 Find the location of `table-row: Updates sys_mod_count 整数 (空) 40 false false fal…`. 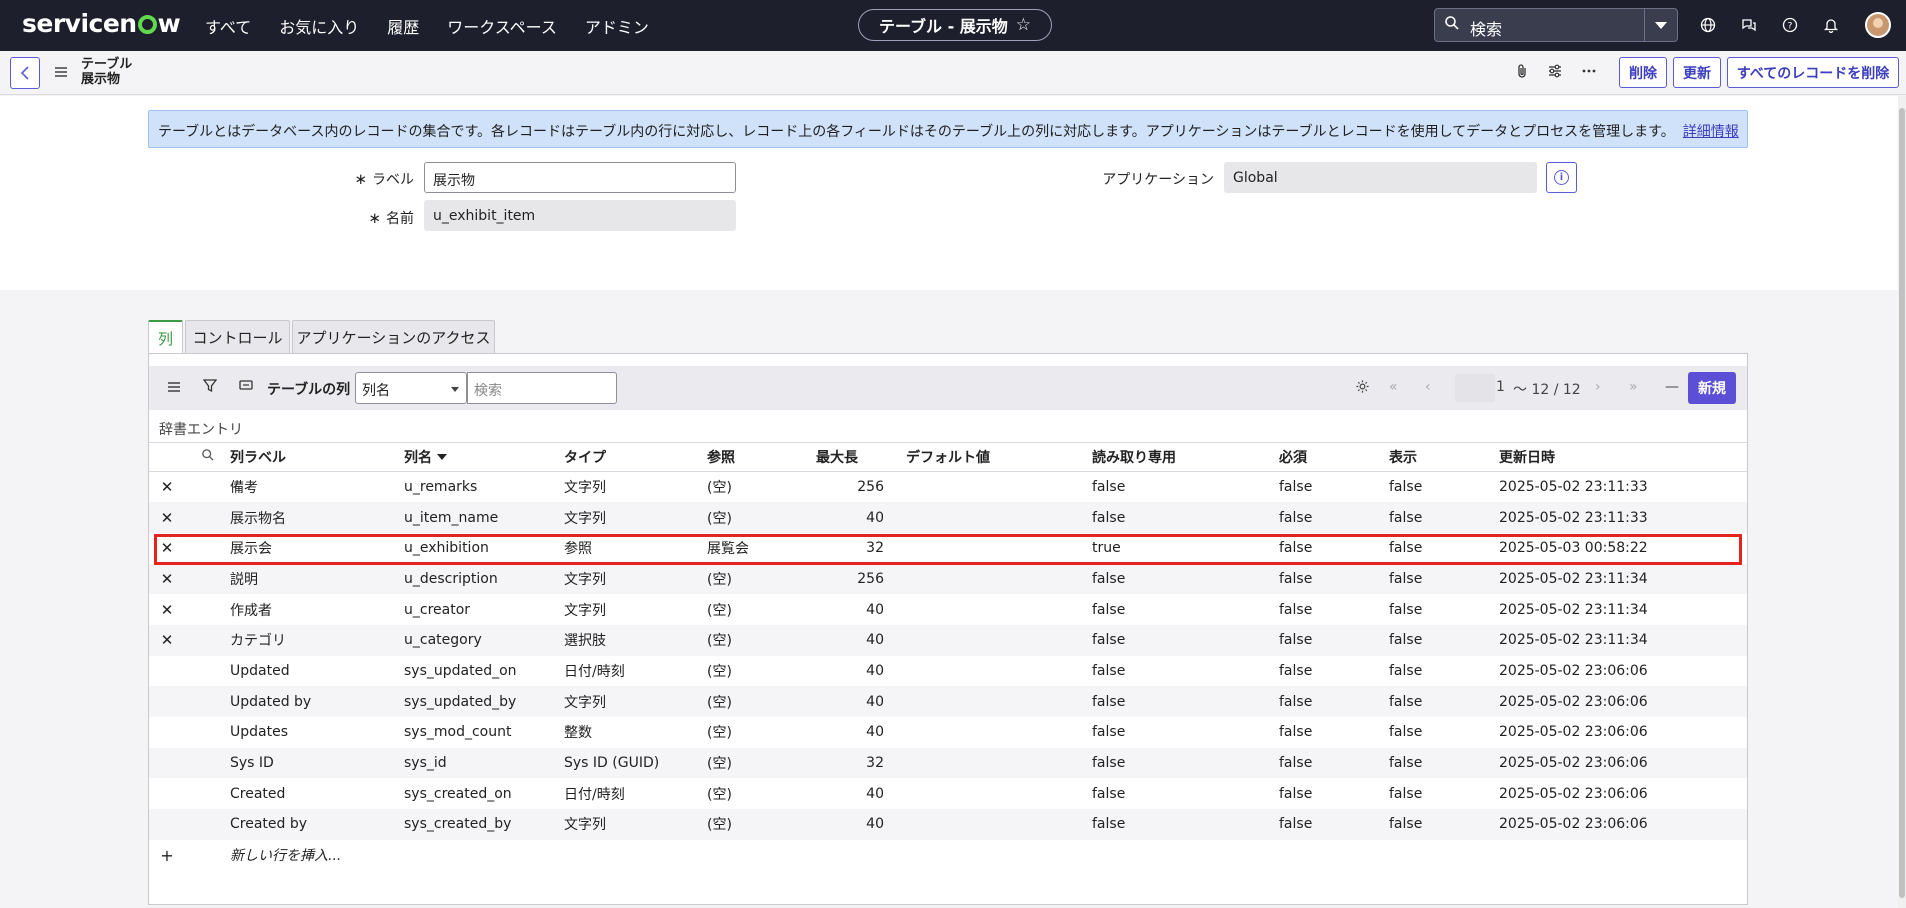

table-row: Updates sys_mod_count 整数 (空) 40 false false fal… is located at coordinates (948, 732).